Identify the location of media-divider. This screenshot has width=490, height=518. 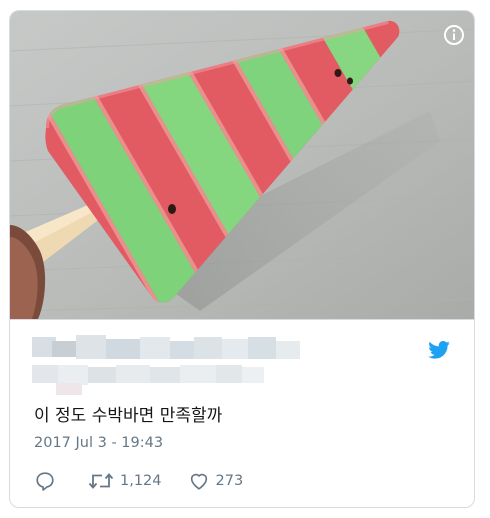
(242, 319).